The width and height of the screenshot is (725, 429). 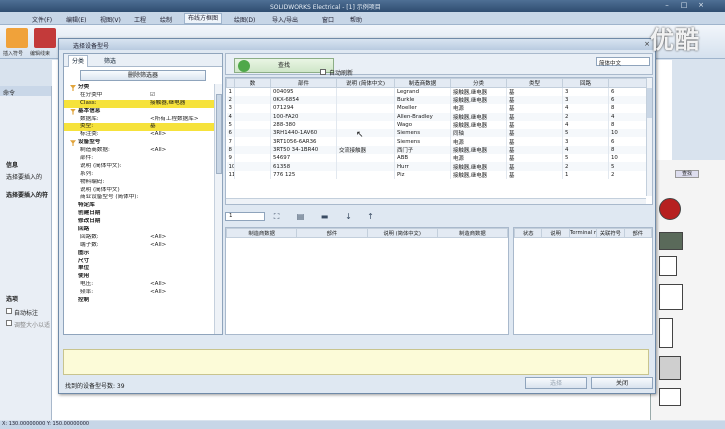 I want to click on menu-wiring-diagram: 布线方框图, so click(x=203, y=18).